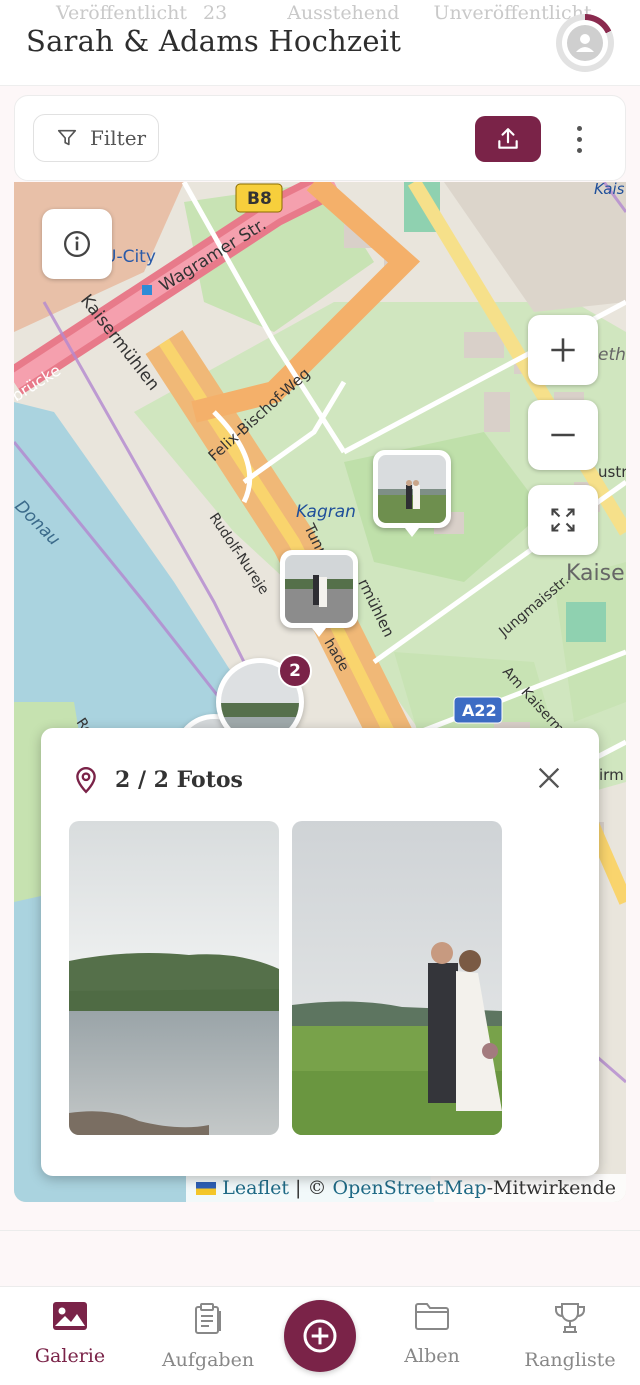 This screenshot has height=1385, width=640. What do you see at coordinates (579, 139) in the screenshot?
I see `more-options-icon` at bounding box center [579, 139].